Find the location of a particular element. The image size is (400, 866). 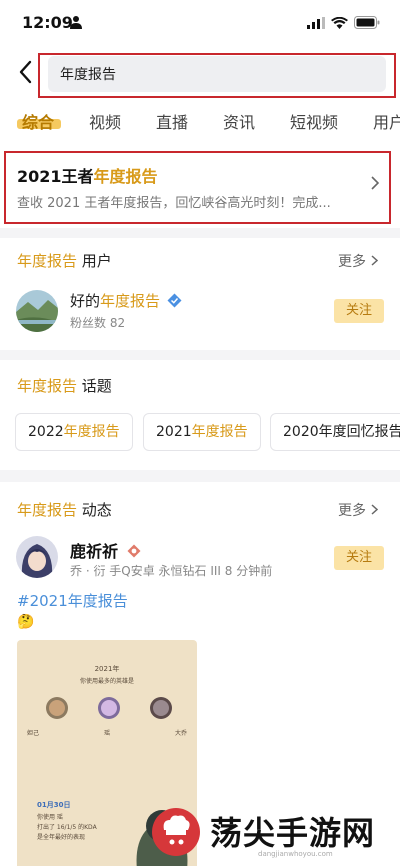

topic-chip-2021: 2021年度报告 is located at coordinates (202, 432).